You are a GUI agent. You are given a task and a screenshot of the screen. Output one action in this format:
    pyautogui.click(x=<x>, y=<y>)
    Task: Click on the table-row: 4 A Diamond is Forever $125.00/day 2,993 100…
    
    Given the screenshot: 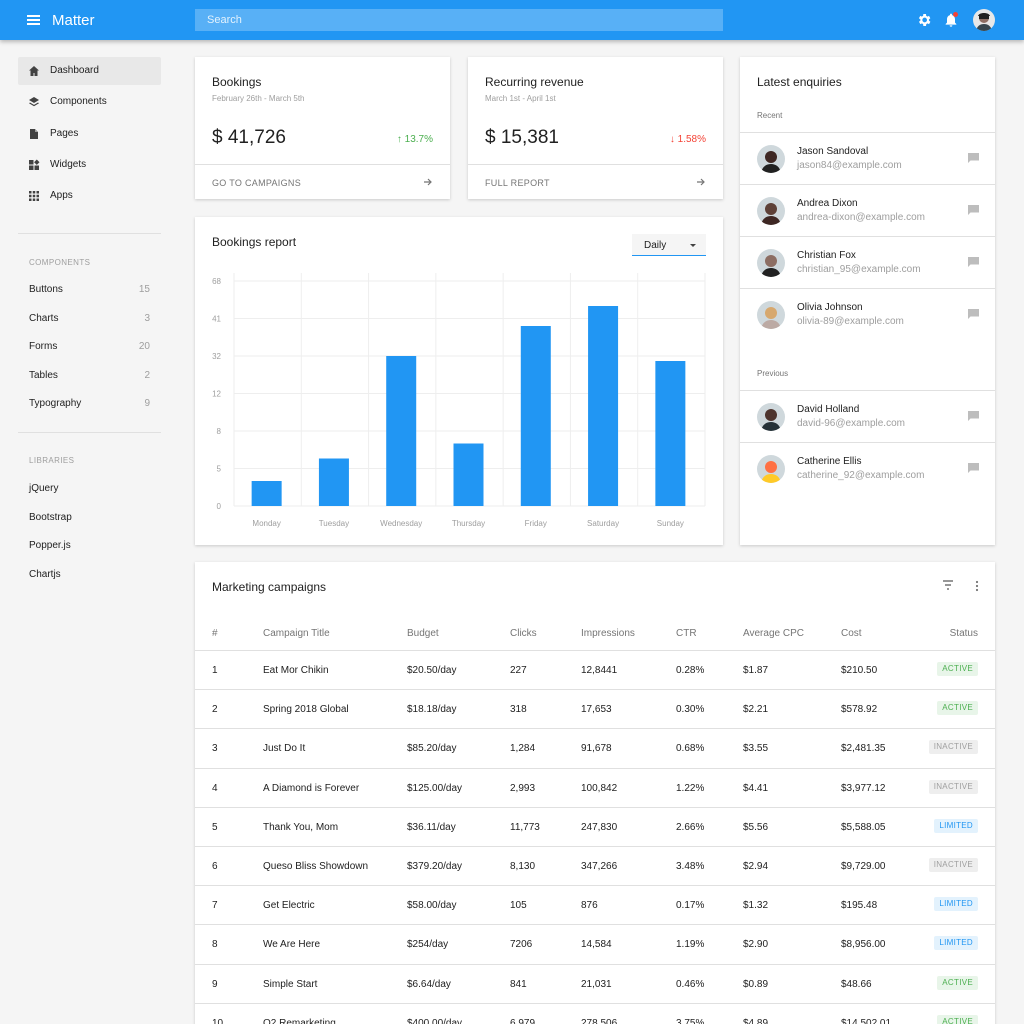 What is the action you would take?
    pyautogui.click(x=595, y=787)
    